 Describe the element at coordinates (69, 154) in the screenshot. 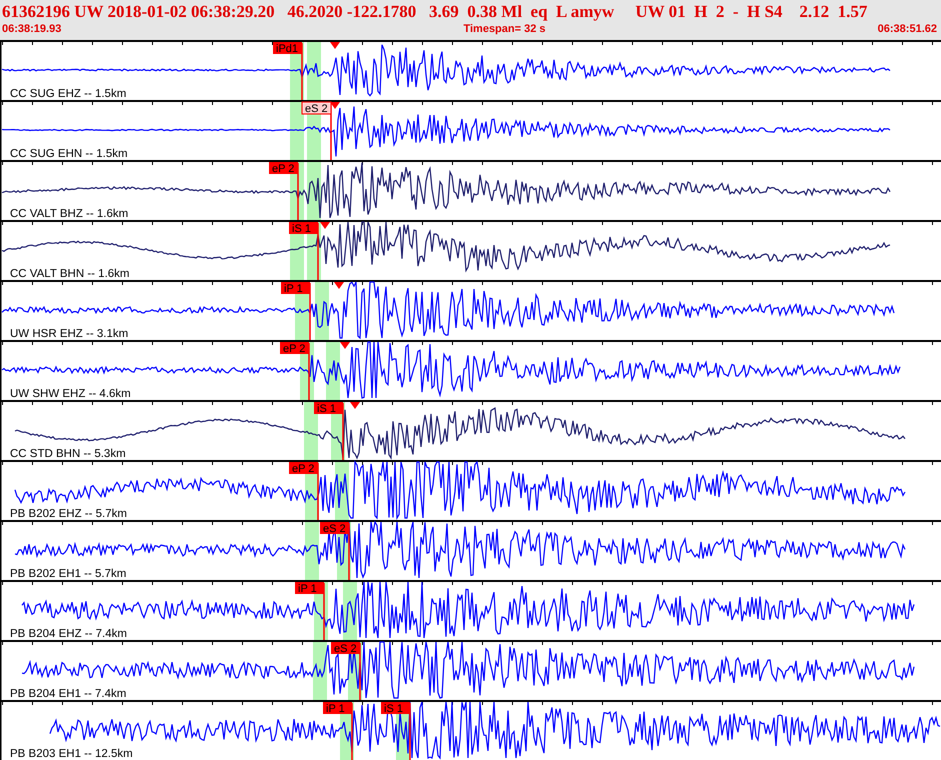

I see `channel-label: CC SUG EHN -- 1.5km` at that location.